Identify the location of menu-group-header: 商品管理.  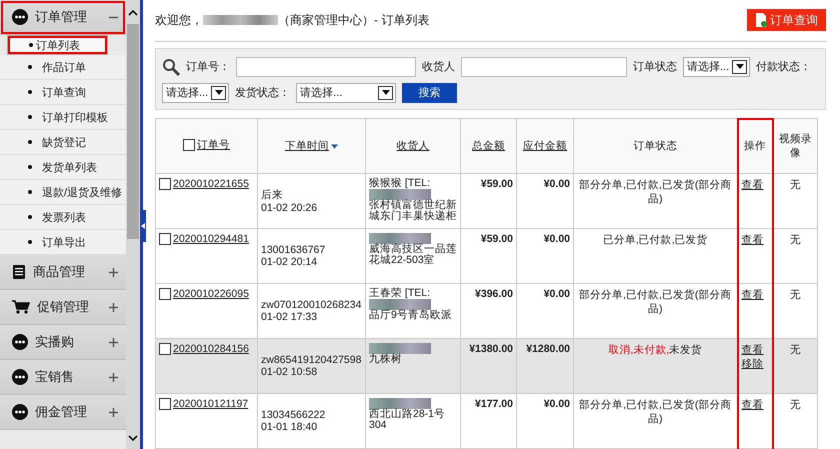
(63, 272).